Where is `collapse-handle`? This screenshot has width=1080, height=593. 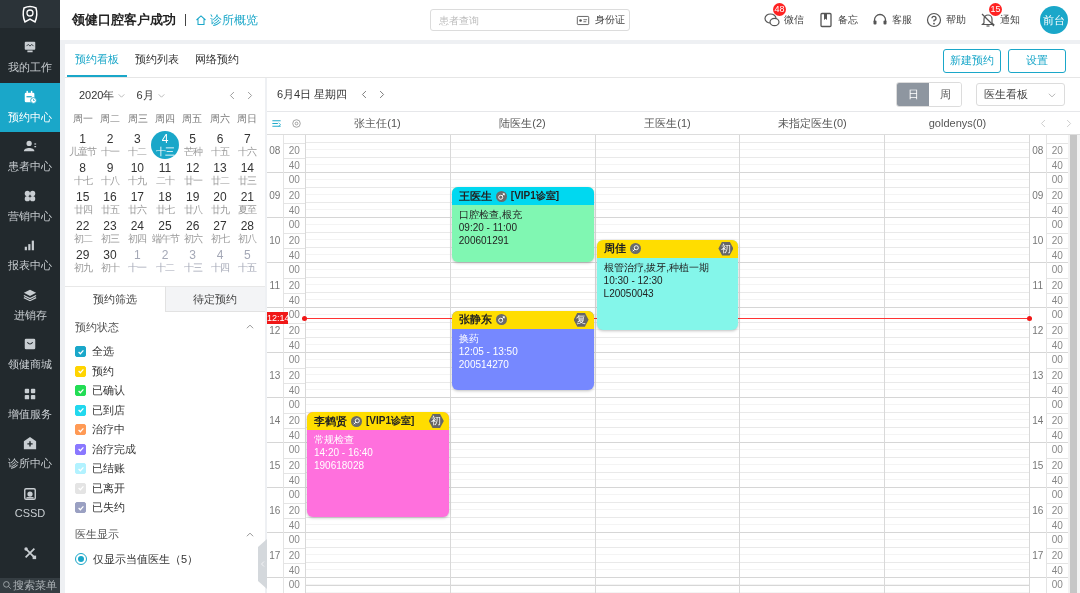
collapse-handle is located at coordinates (262, 564).